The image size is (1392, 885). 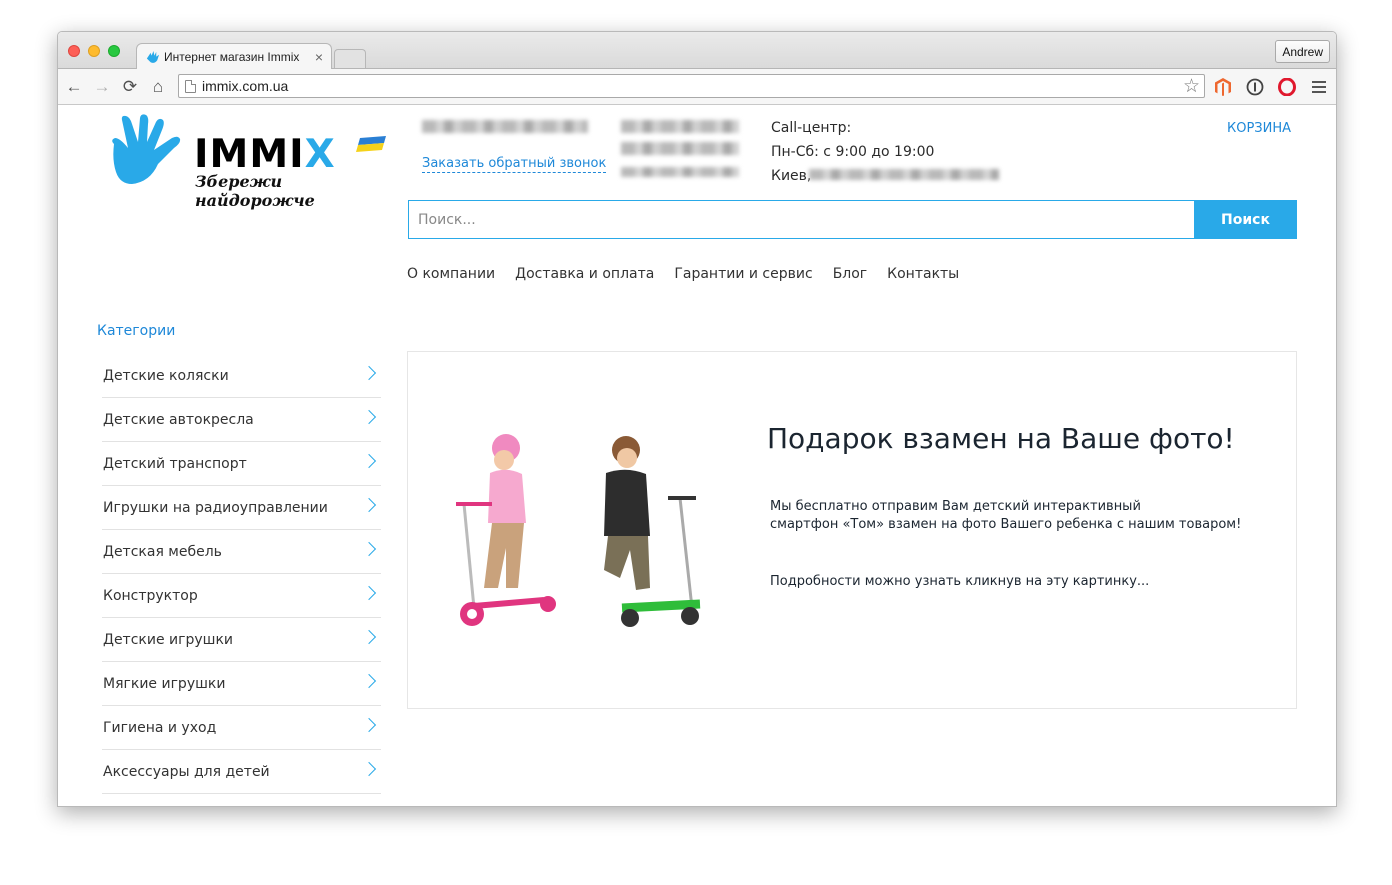 I want to click on nav-delivery: Доставка и оплата, so click(x=584, y=274).